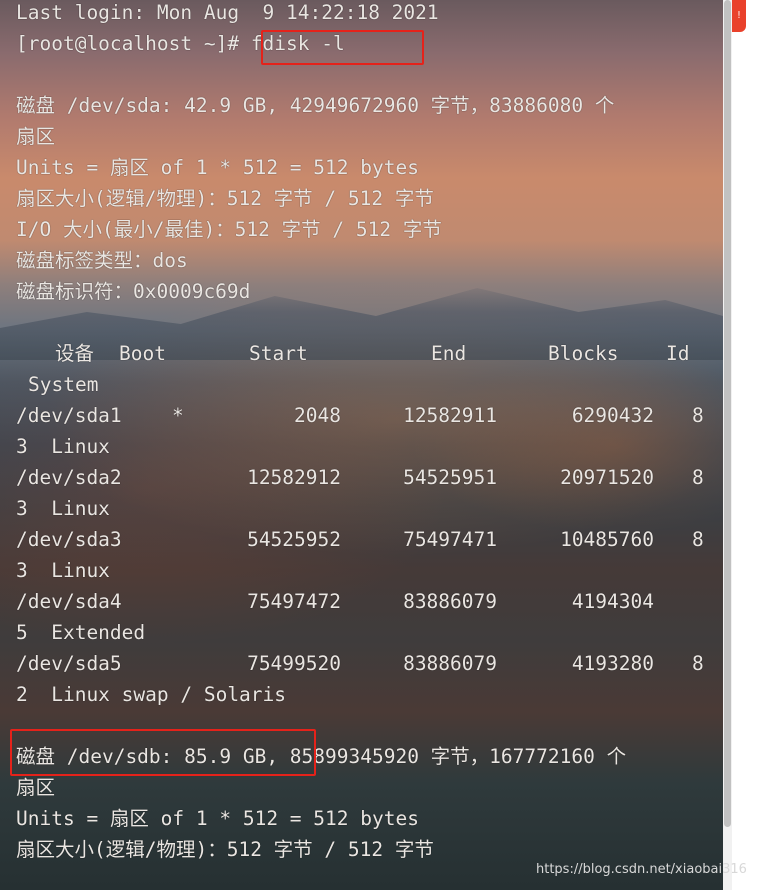 The width and height of the screenshot is (771, 890). Describe the element at coordinates (294, 601) in the screenshot. I see `row-start: 75497472` at that location.